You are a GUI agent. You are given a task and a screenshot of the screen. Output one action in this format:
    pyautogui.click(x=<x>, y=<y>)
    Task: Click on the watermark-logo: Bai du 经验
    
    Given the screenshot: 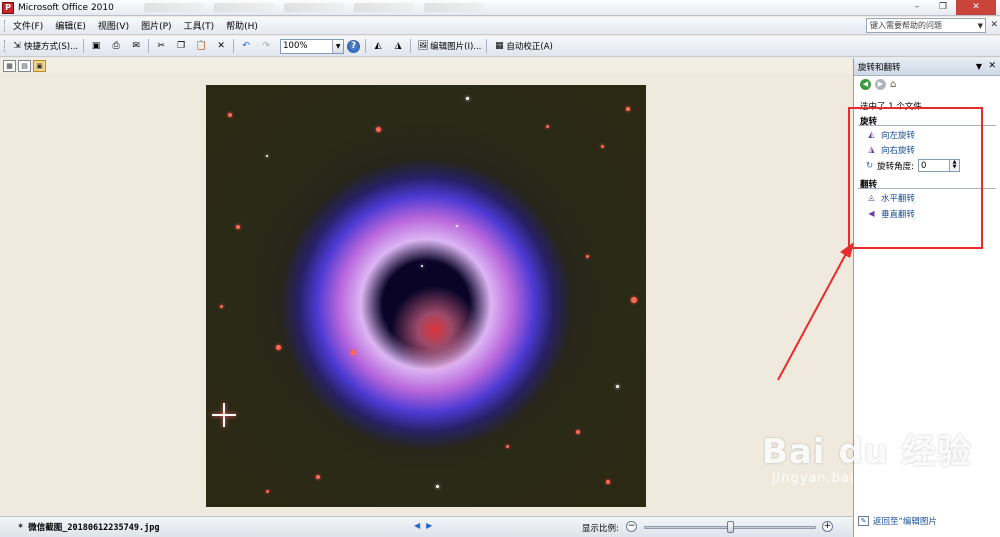 What is the action you would take?
    pyautogui.click(x=867, y=452)
    